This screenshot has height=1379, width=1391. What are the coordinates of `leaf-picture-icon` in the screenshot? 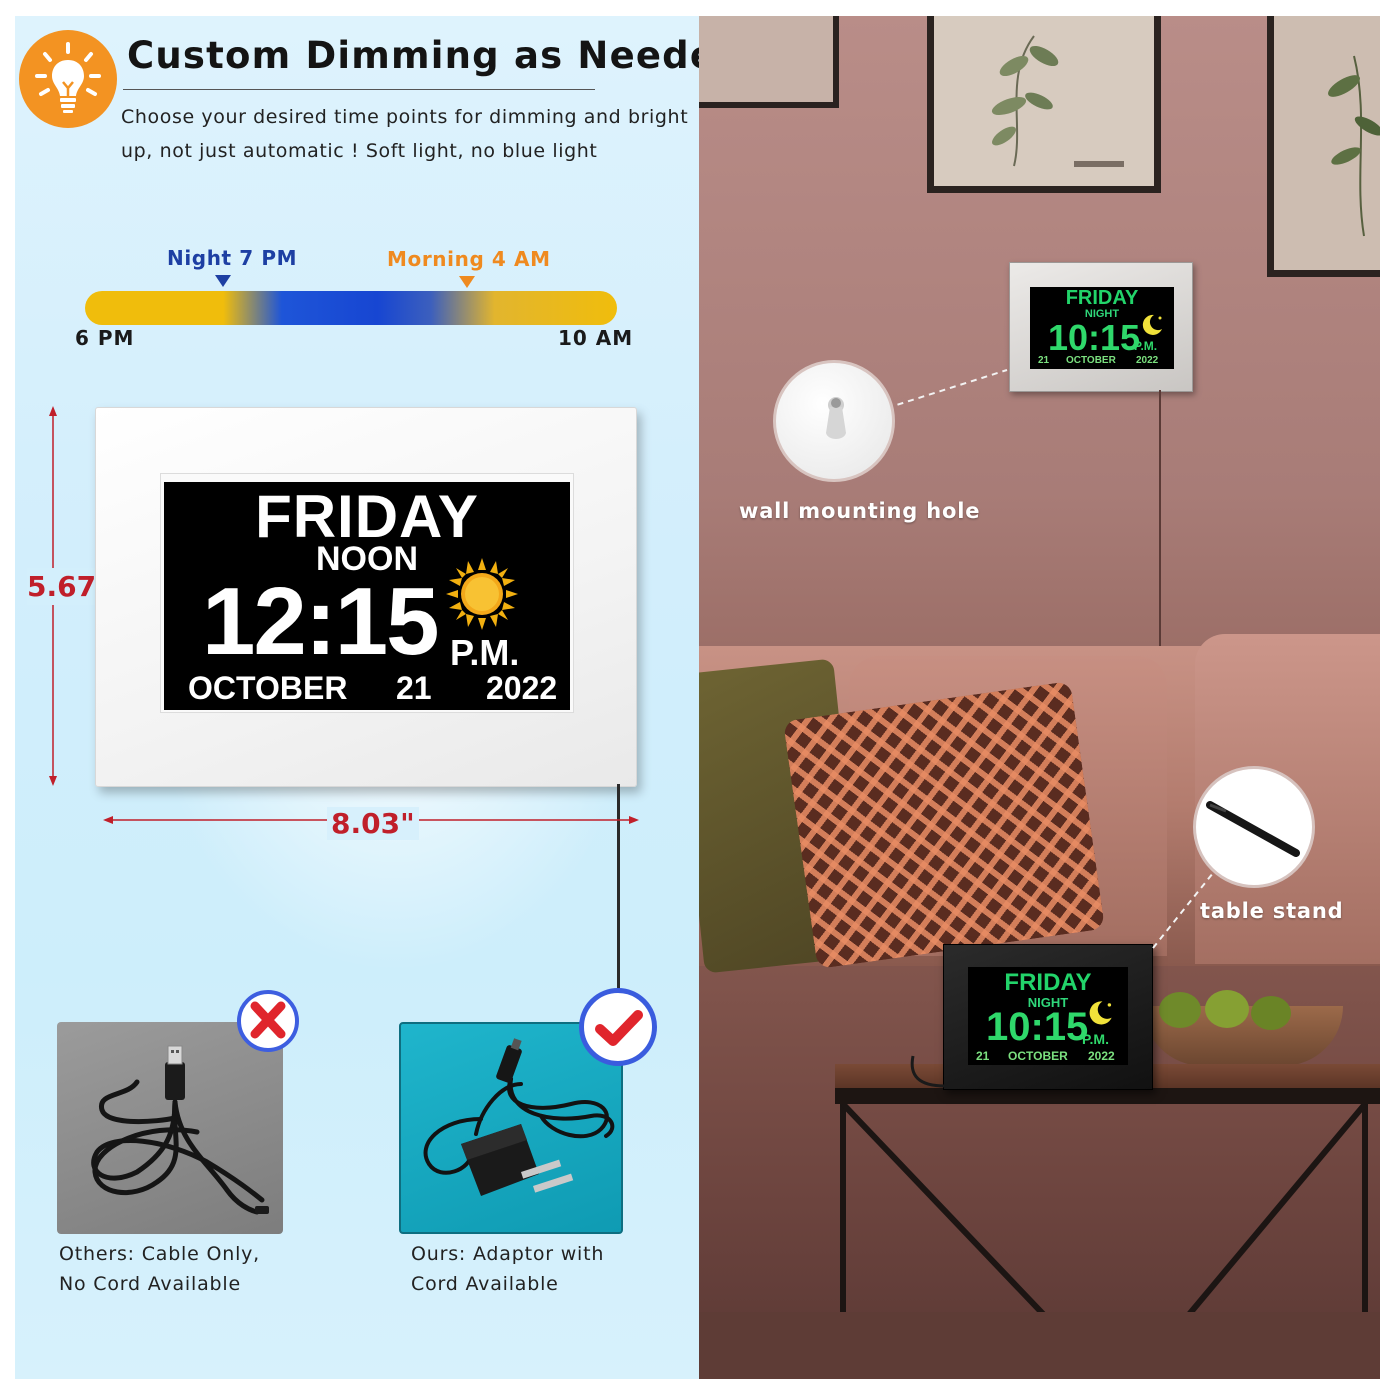 It's located at (1354, 146).